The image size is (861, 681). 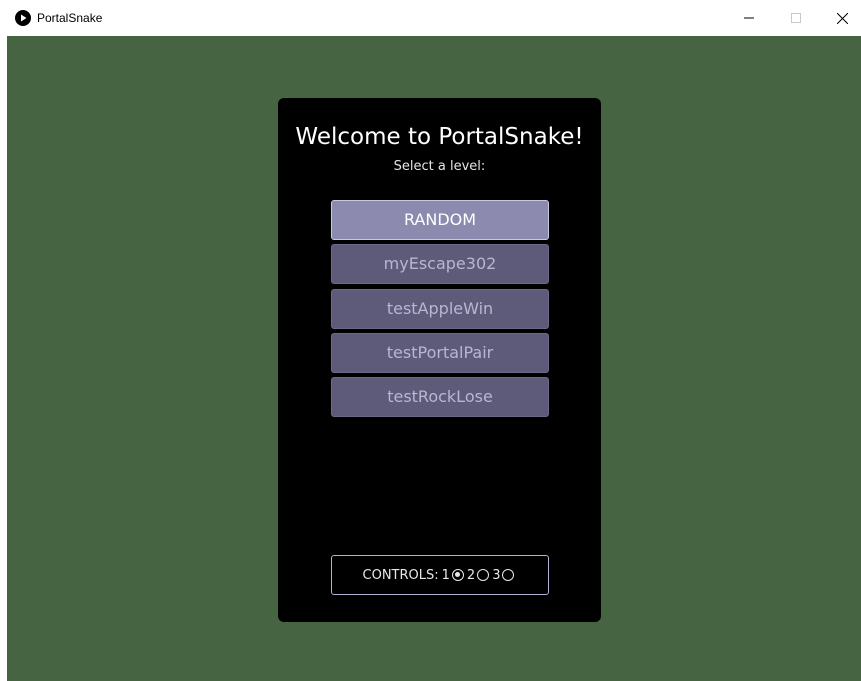 What do you see at coordinates (440, 220) in the screenshot?
I see `level-button-random: RANDOM` at bounding box center [440, 220].